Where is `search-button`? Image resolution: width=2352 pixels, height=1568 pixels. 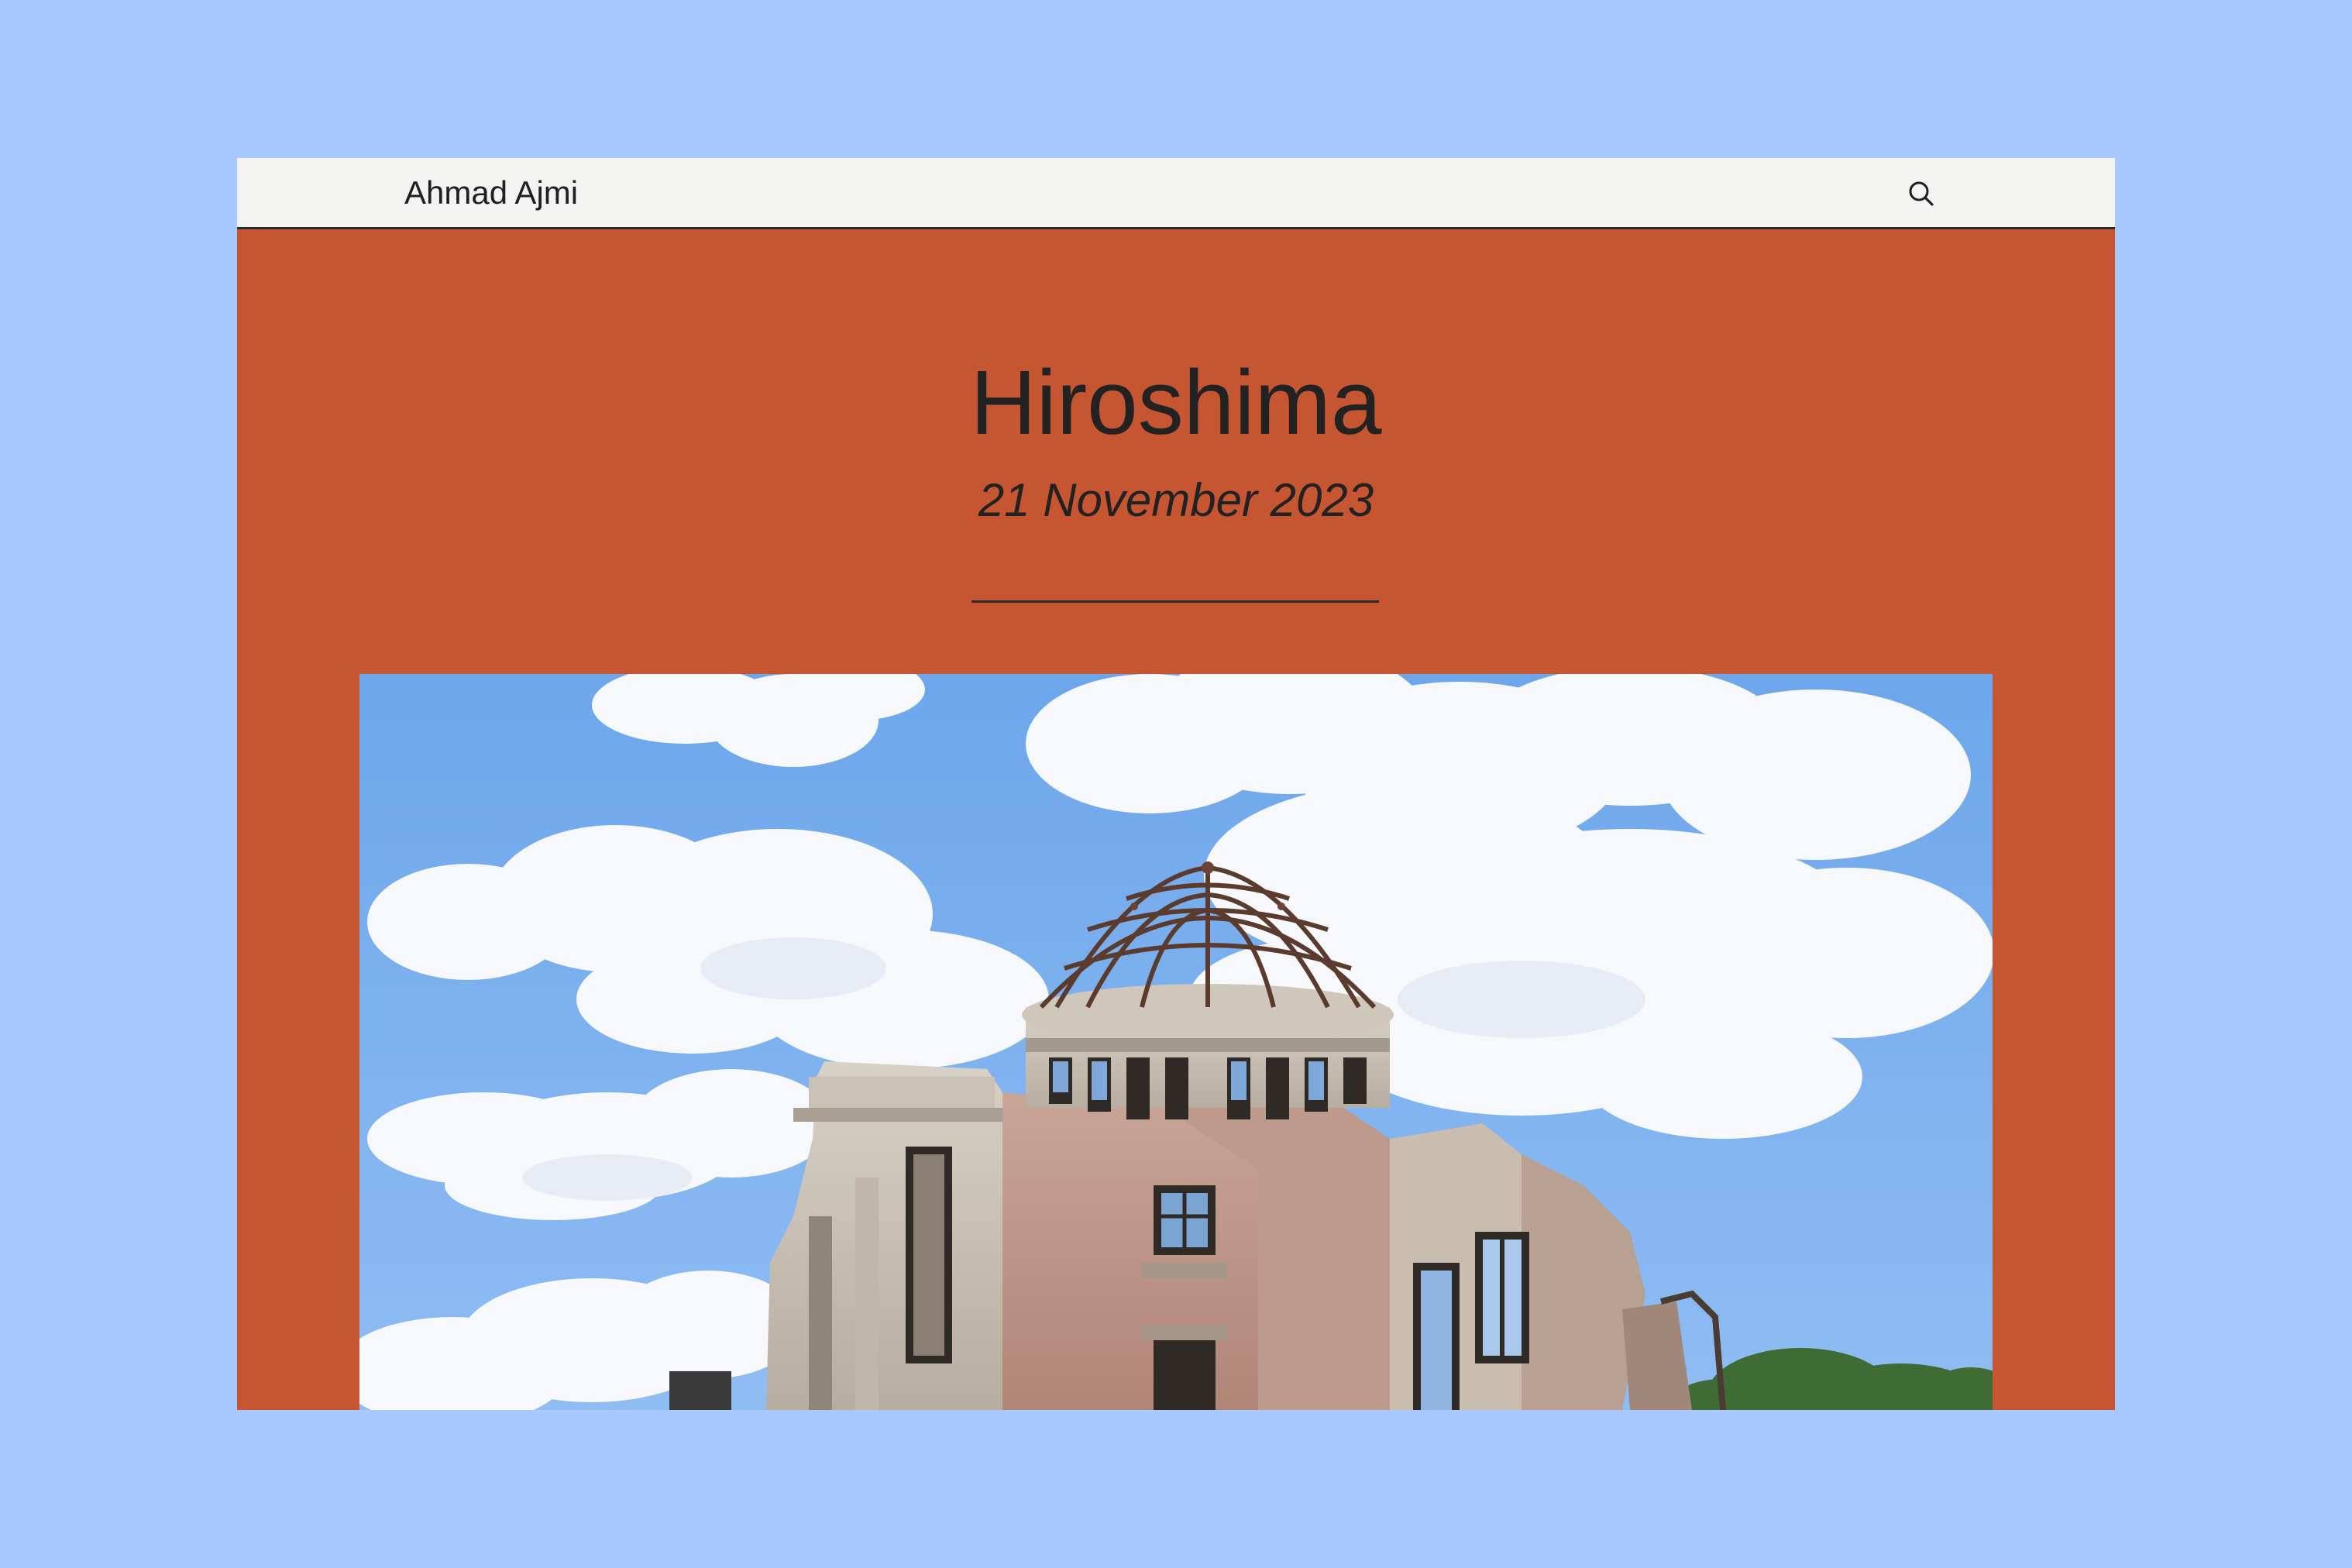
search-button is located at coordinates (1921, 193).